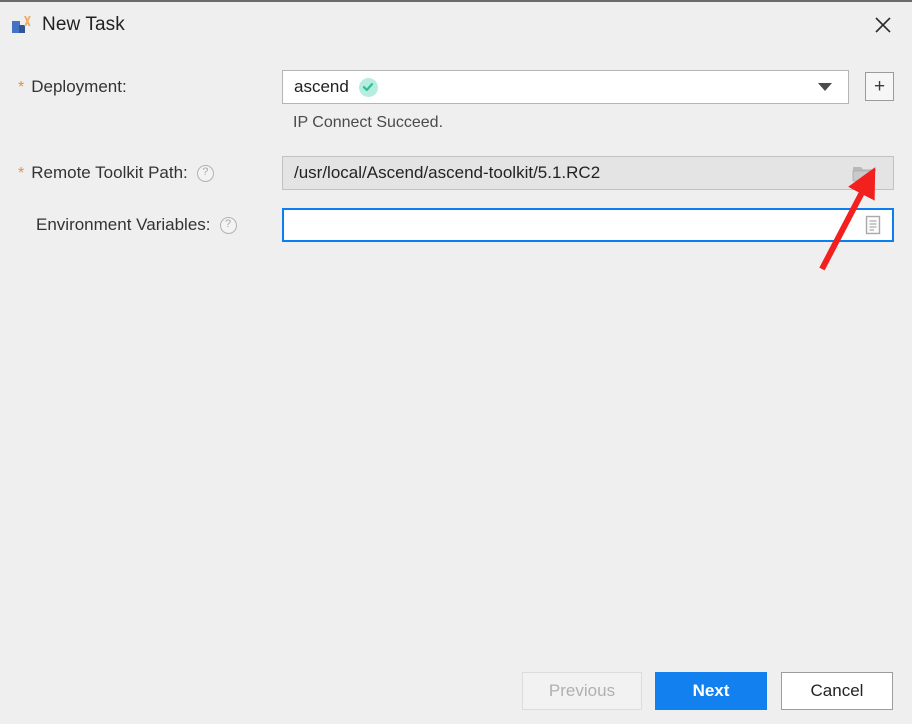 Image resolution: width=912 pixels, height=724 pixels. I want to click on connection-status-text: IP Connect Succeed., so click(368, 122).